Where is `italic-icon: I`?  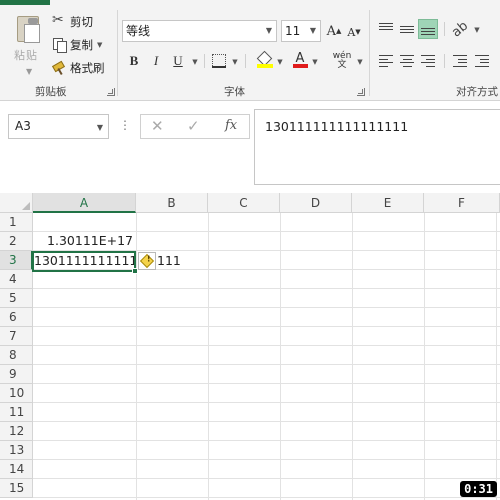
italic-icon: I is located at coordinates (156, 60).